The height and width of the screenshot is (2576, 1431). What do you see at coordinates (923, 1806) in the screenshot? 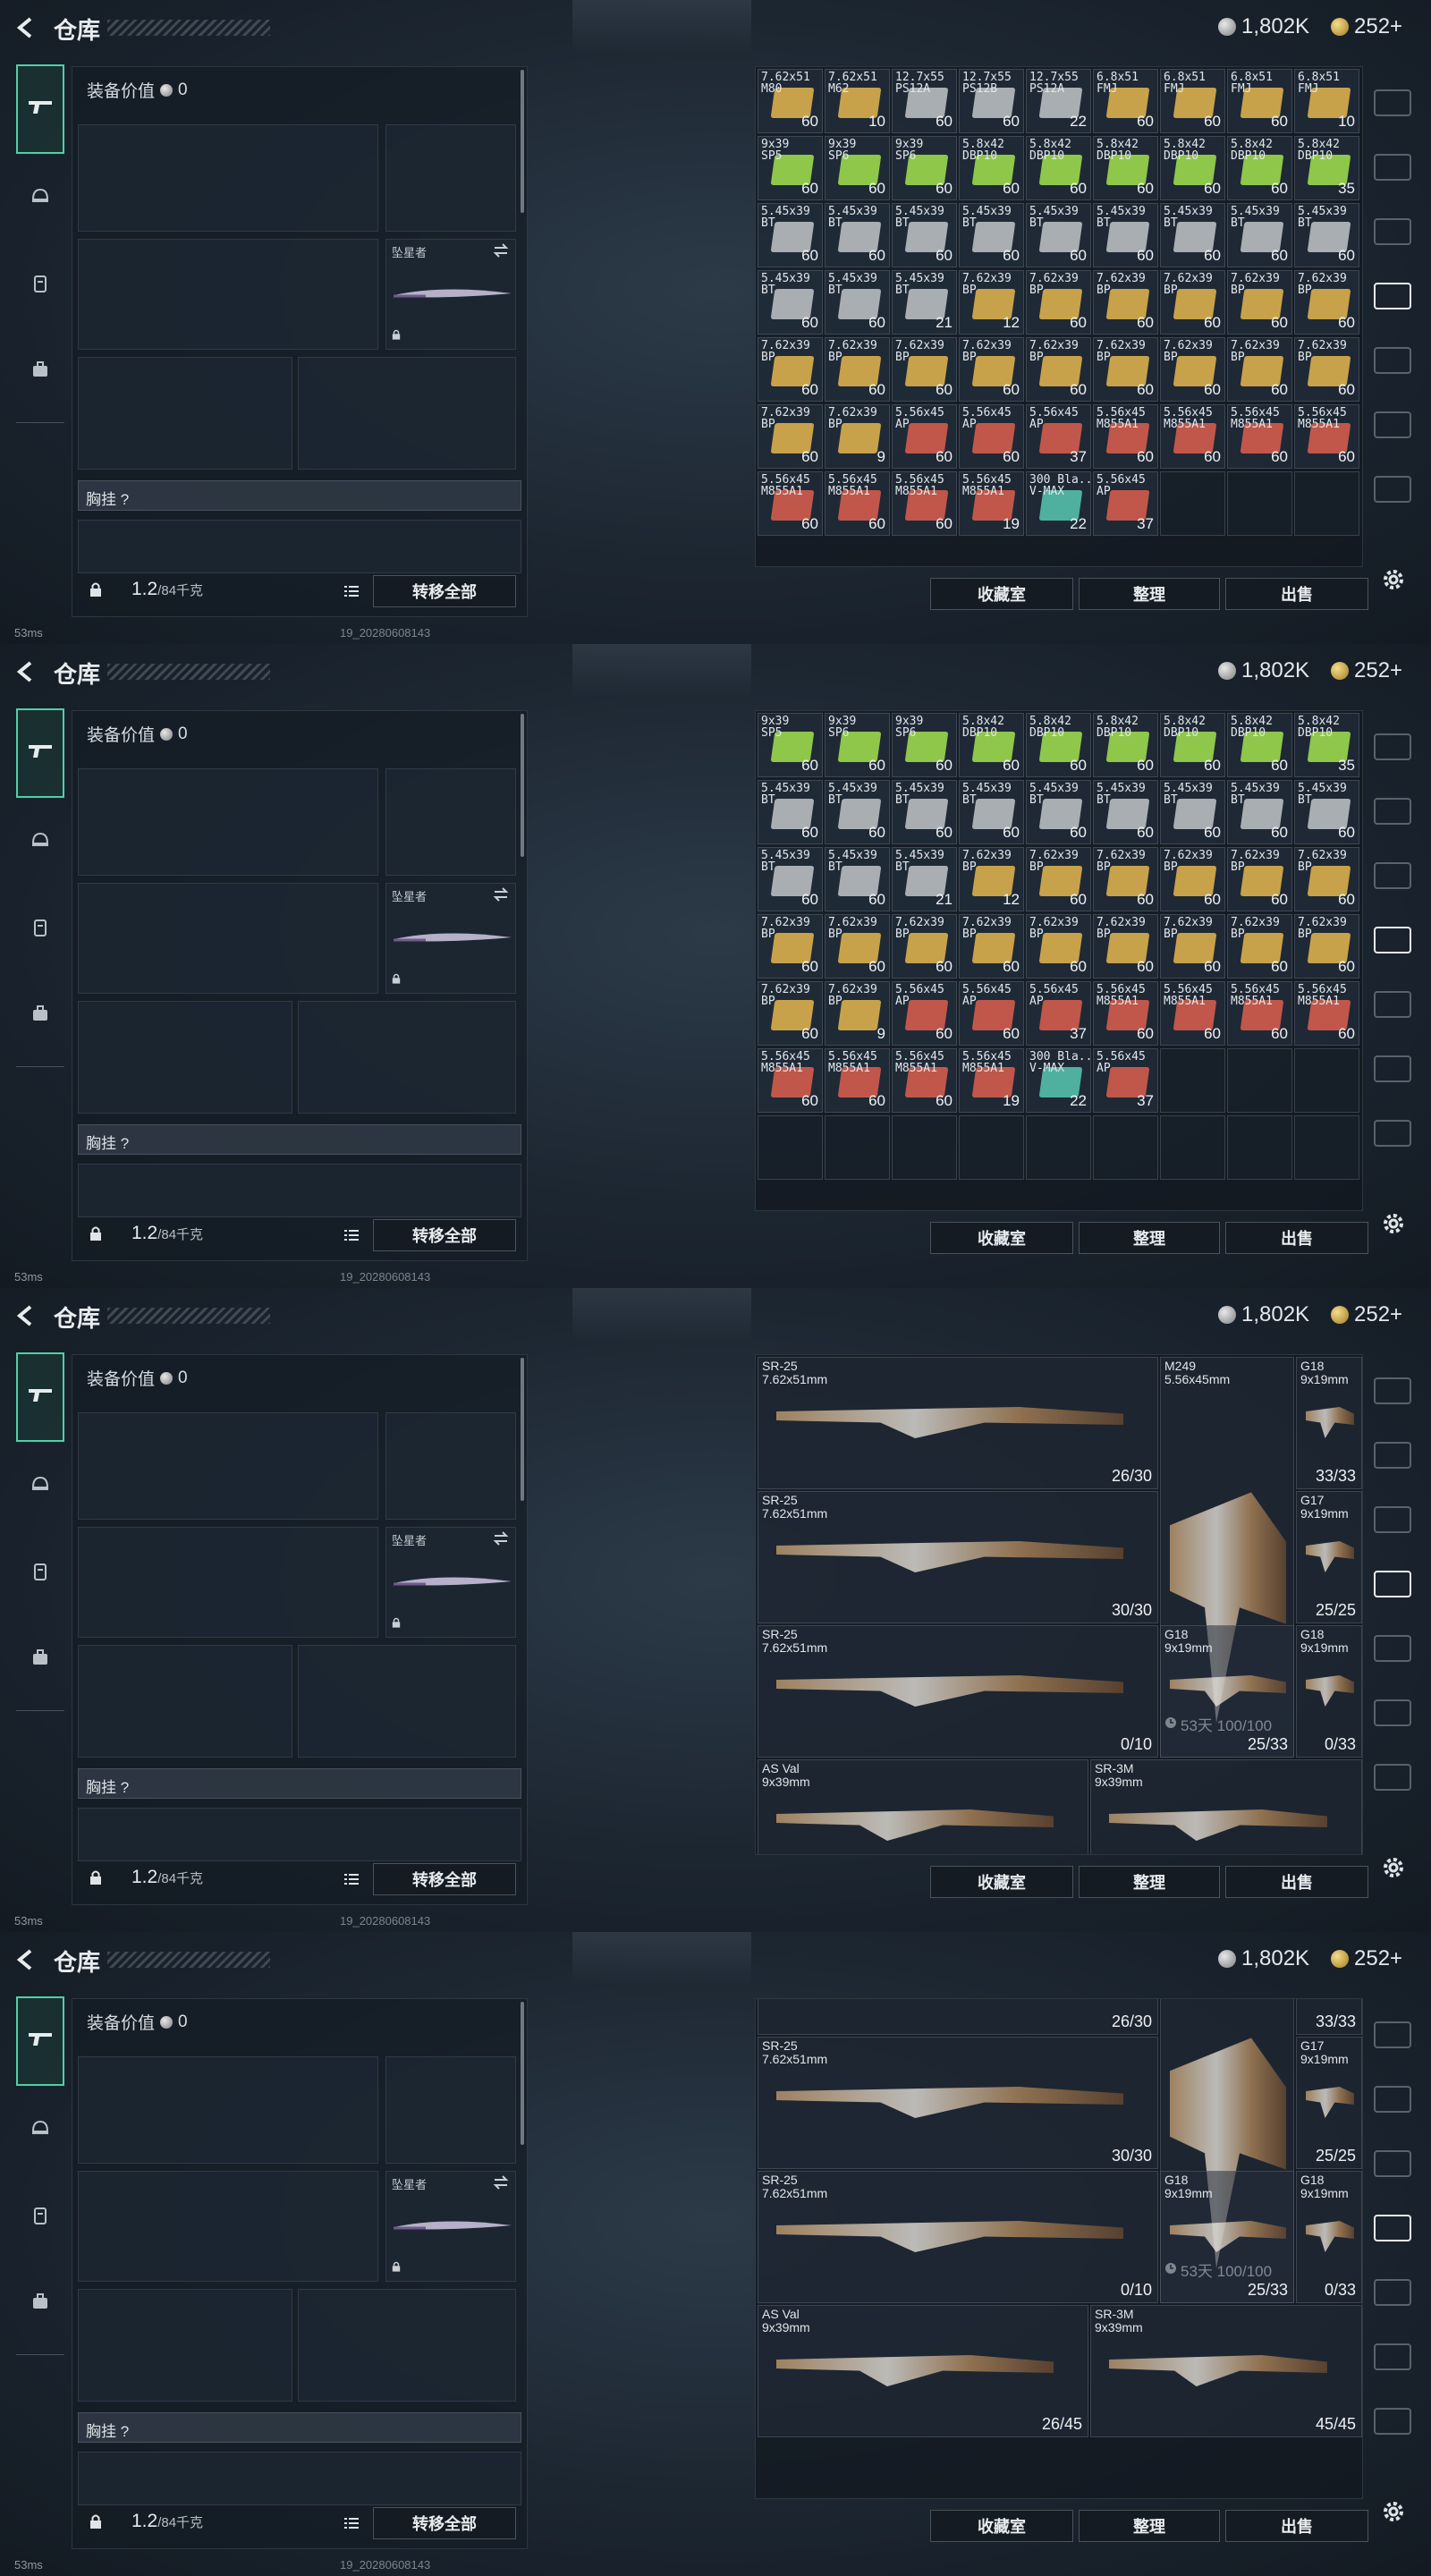
I see `weapon-item: AS Val 9x39mm` at bounding box center [923, 1806].